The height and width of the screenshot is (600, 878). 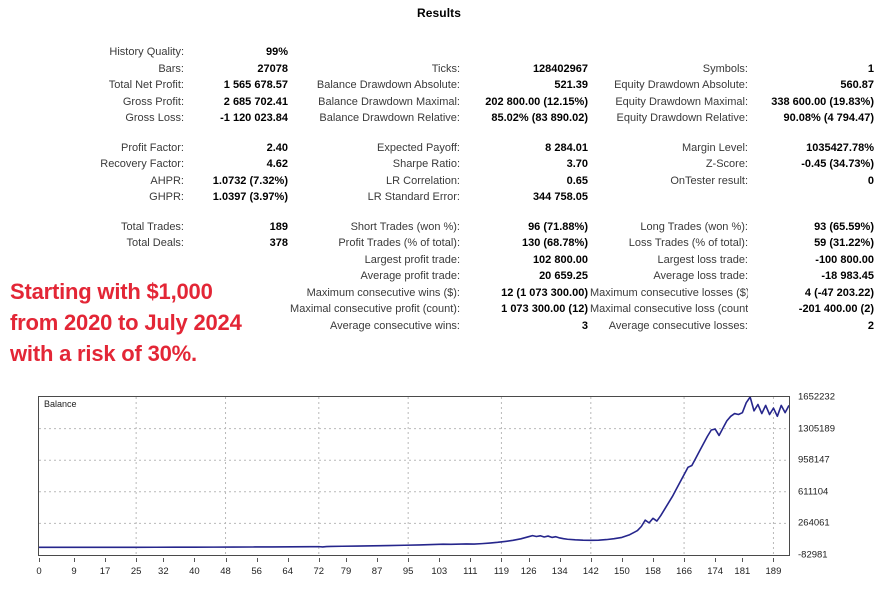 What do you see at coordinates (171, 68) in the screenshot?
I see `stat-label: Bars:` at bounding box center [171, 68].